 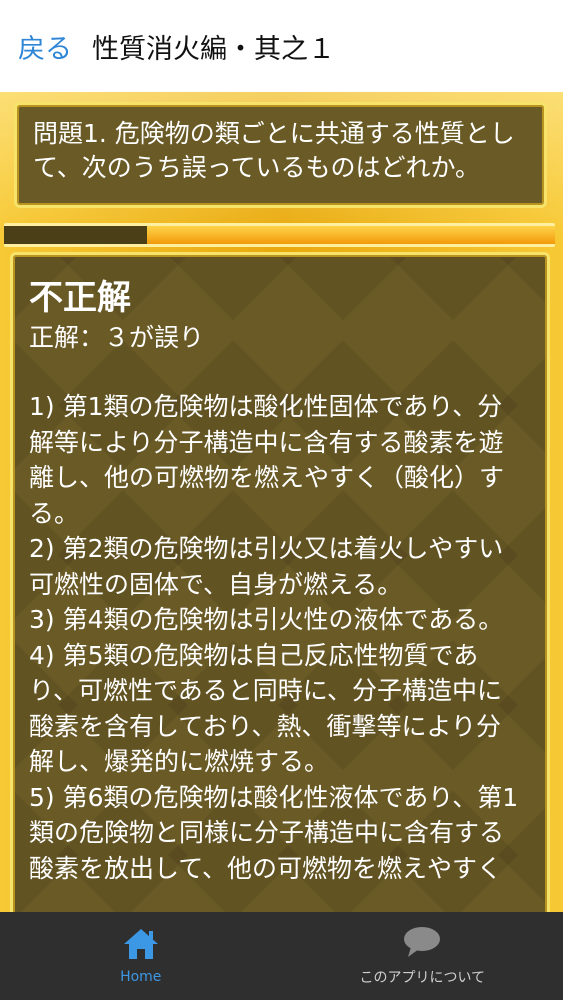 What do you see at coordinates (266, 406) in the screenshot?
I see `explanation-line: 1) 第1類の危険物は酸化性固体であり、分` at bounding box center [266, 406].